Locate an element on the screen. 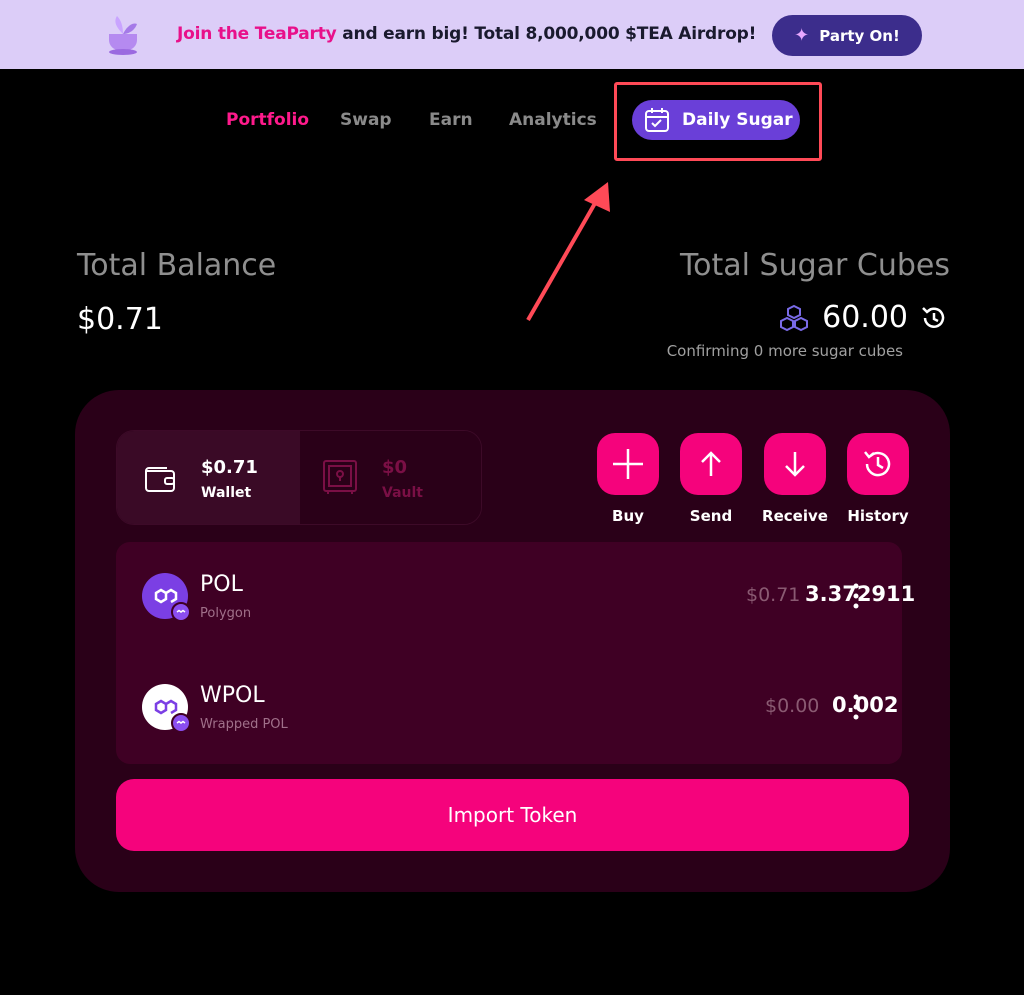 This screenshot has height=995, width=1024. total-sugar-value: 60.00 is located at coordinates (865, 317).